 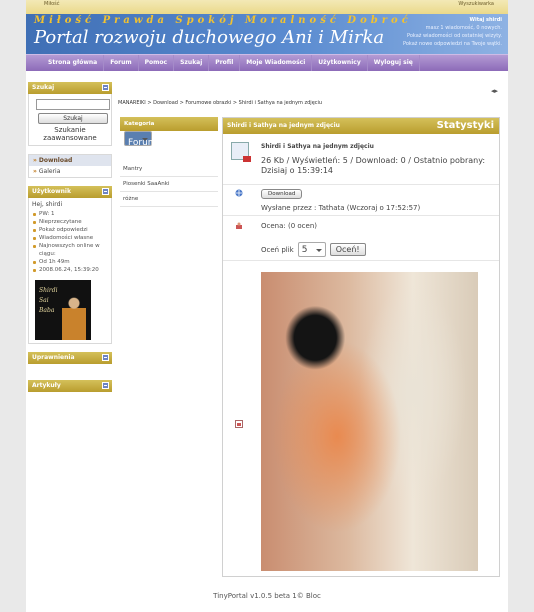 What do you see at coordinates (46, 385) in the screenshot?
I see `articles-title: Artykuły` at bounding box center [46, 385].